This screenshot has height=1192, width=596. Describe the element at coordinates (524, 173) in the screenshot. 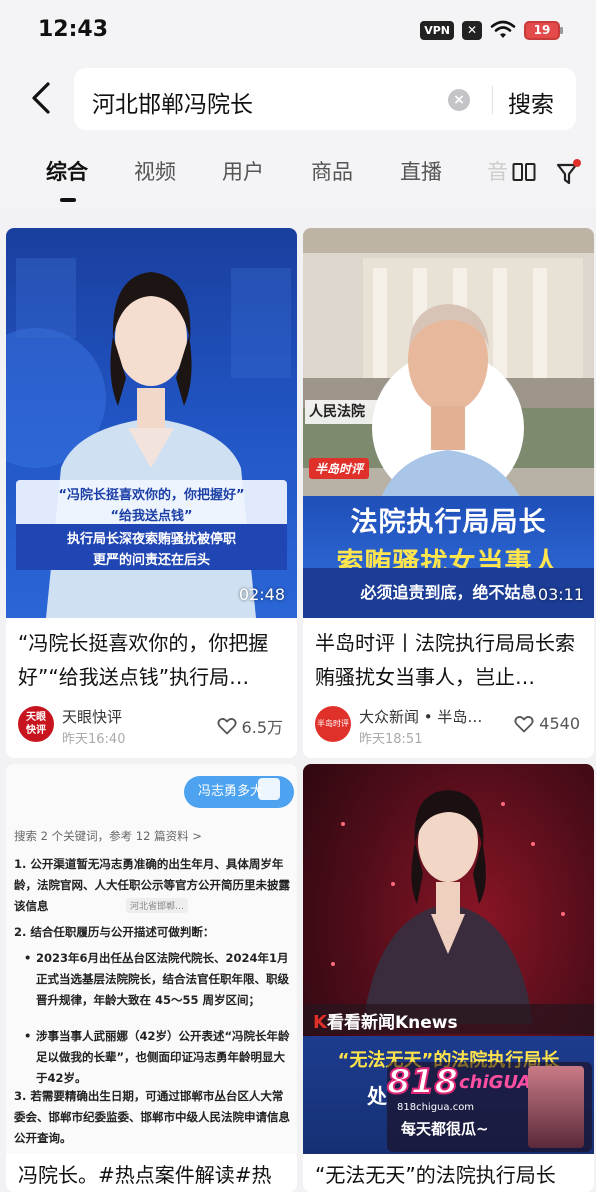

I see `layout-toggle-icon` at that location.